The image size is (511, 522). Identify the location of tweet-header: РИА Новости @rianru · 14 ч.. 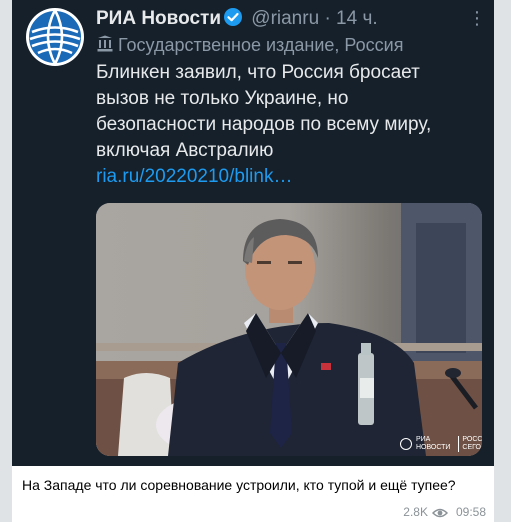
(291, 19).